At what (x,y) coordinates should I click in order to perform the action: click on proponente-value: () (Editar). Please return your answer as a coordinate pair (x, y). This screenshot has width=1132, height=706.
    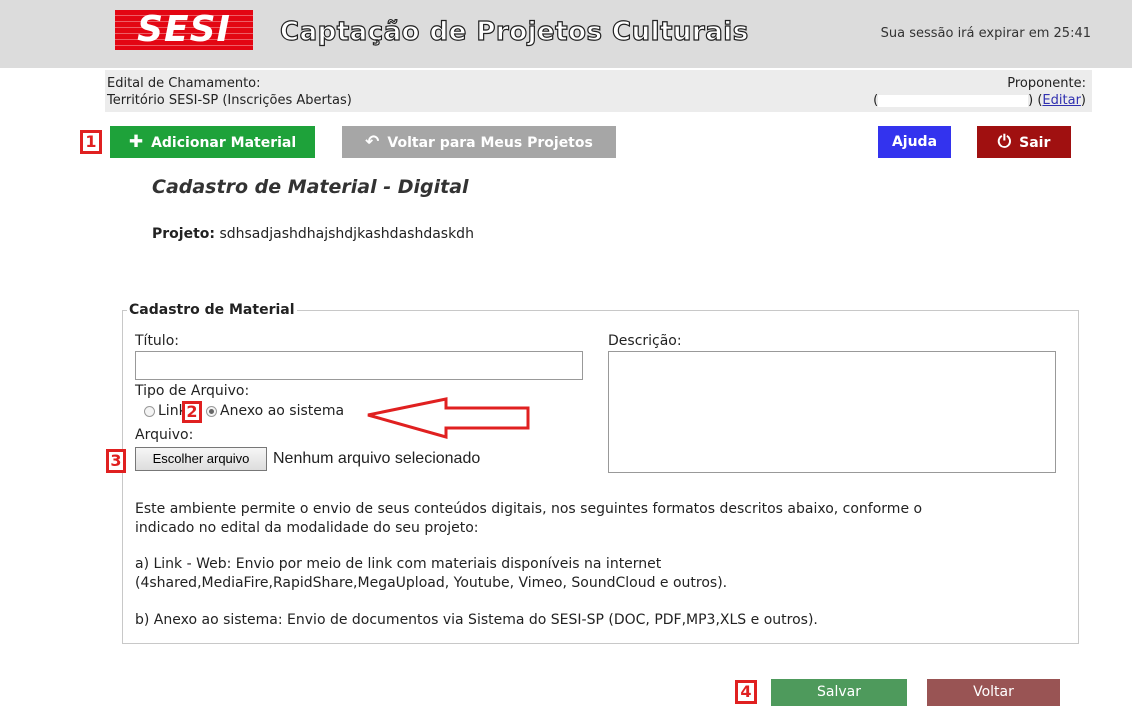
    Looking at the image, I should click on (979, 100).